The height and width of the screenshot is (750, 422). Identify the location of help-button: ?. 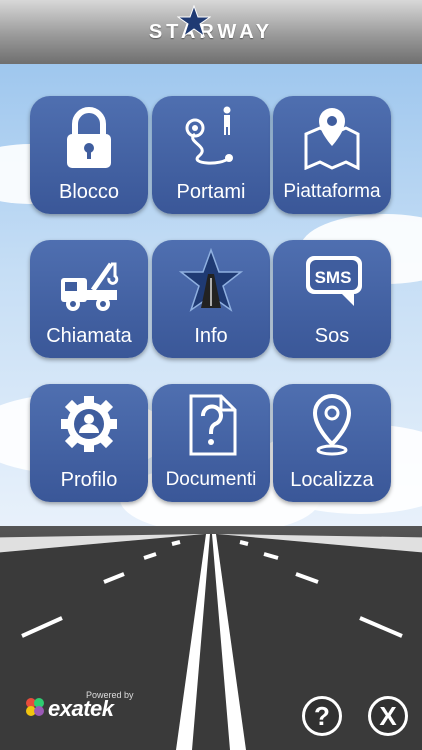
(322, 716).